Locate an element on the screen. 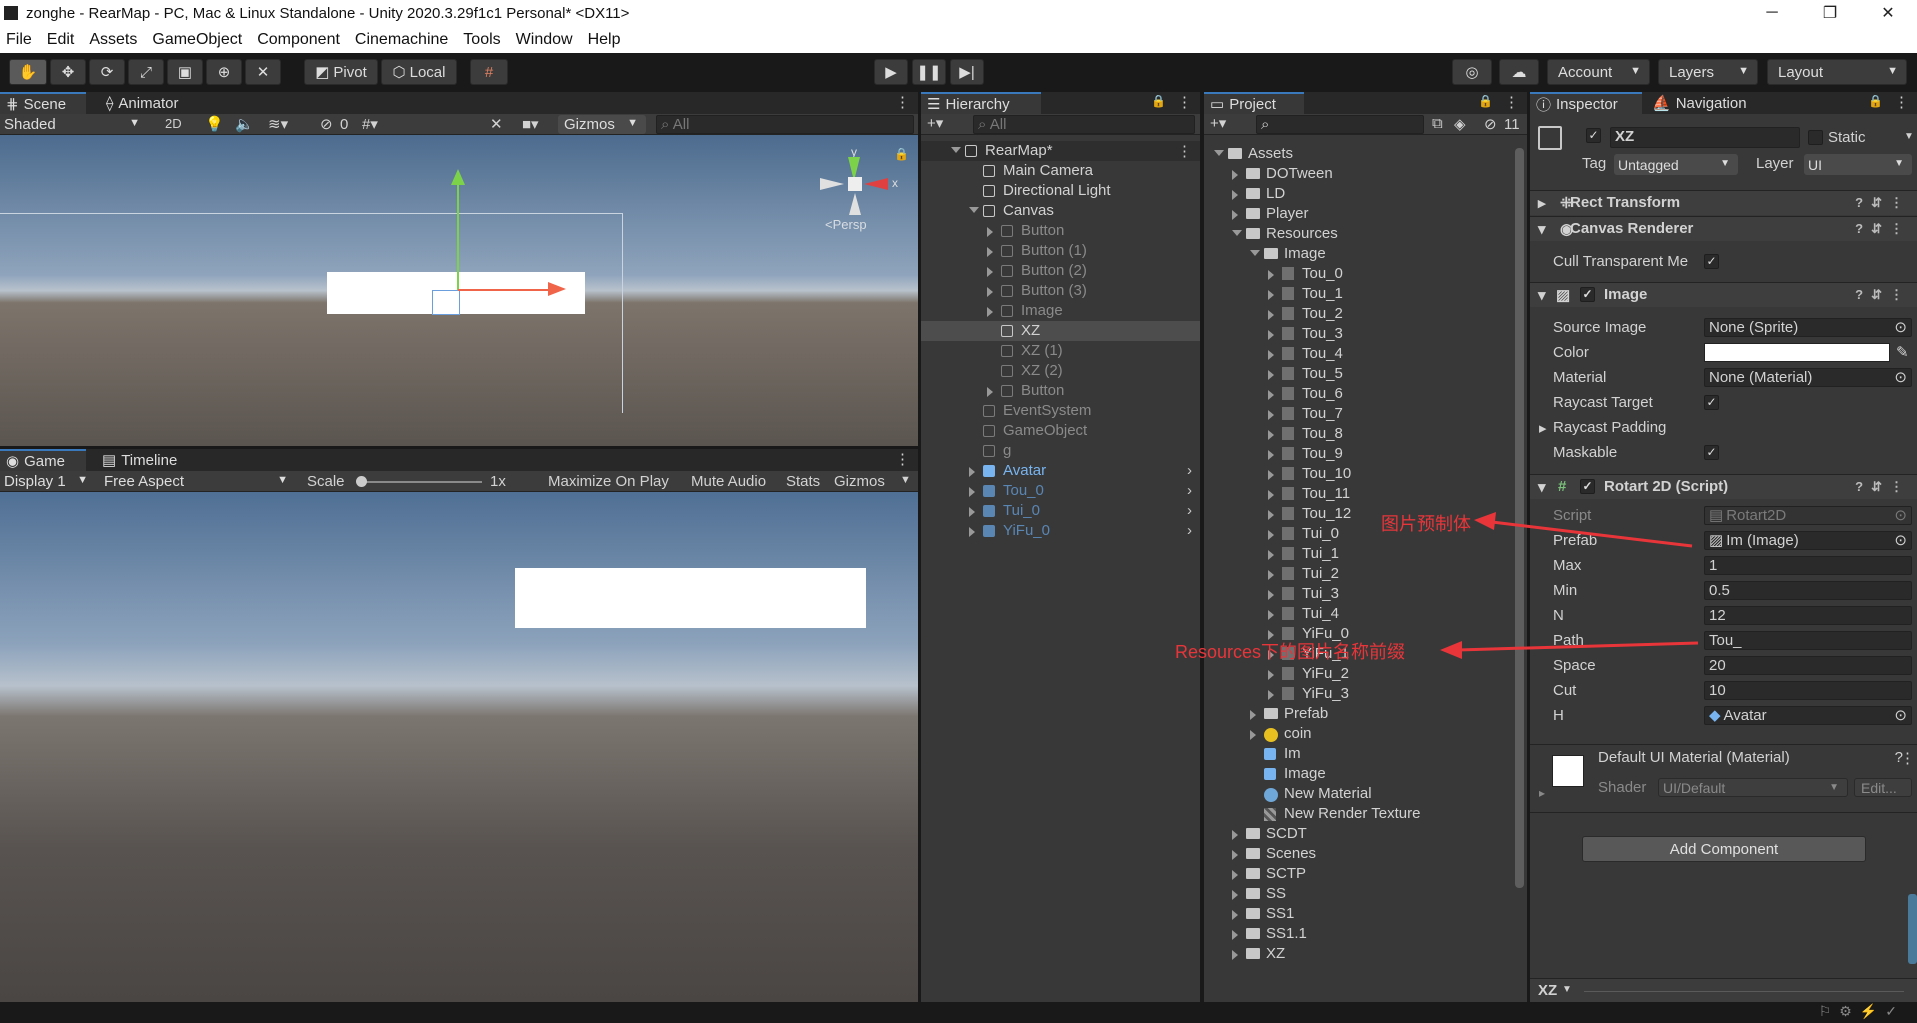  annotation-path-label: Resources下的图片名称前缀 is located at coordinates (1290, 652).